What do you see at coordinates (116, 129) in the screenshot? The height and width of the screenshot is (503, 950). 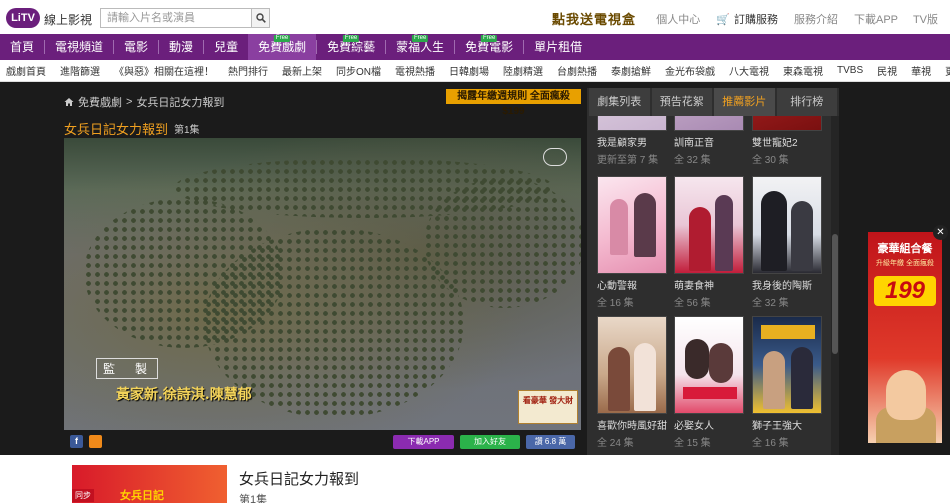 I see `video-title: 女兵日記女力報到` at bounding box center [116, 129].